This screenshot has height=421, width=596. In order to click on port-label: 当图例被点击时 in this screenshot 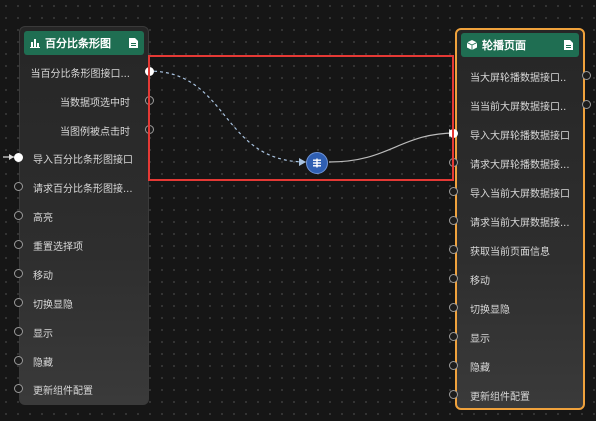, I will do `click(95, 132)`.